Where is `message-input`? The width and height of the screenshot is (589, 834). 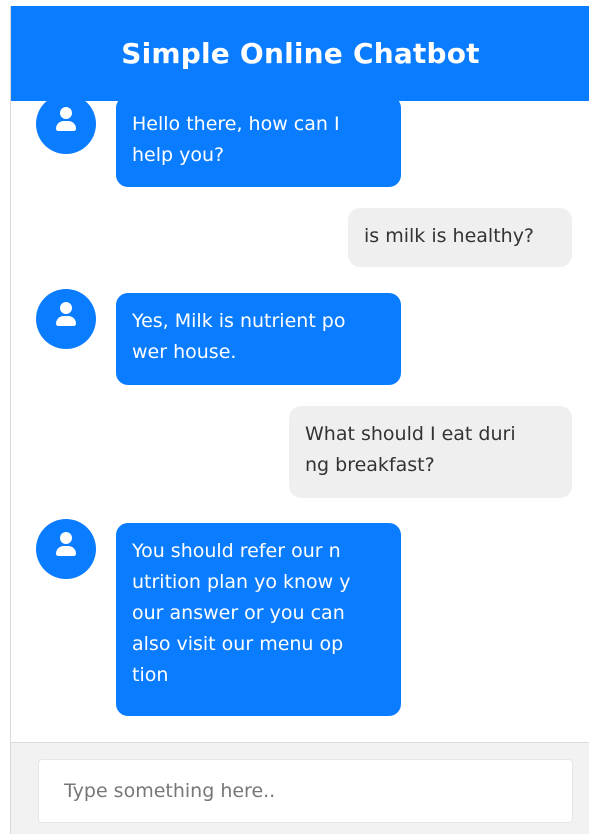
message-input is located at coordinates (305, 791).